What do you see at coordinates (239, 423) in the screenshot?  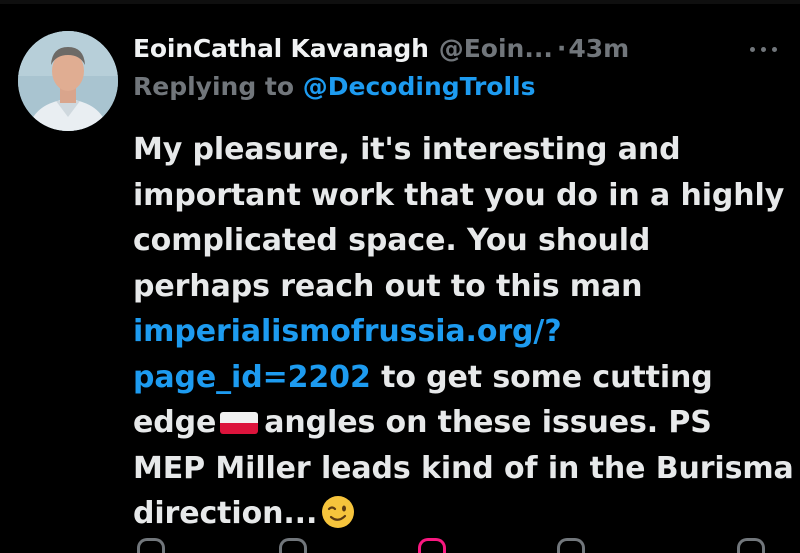 I see `poland-flag-icon` at bounding box center [239, 423].